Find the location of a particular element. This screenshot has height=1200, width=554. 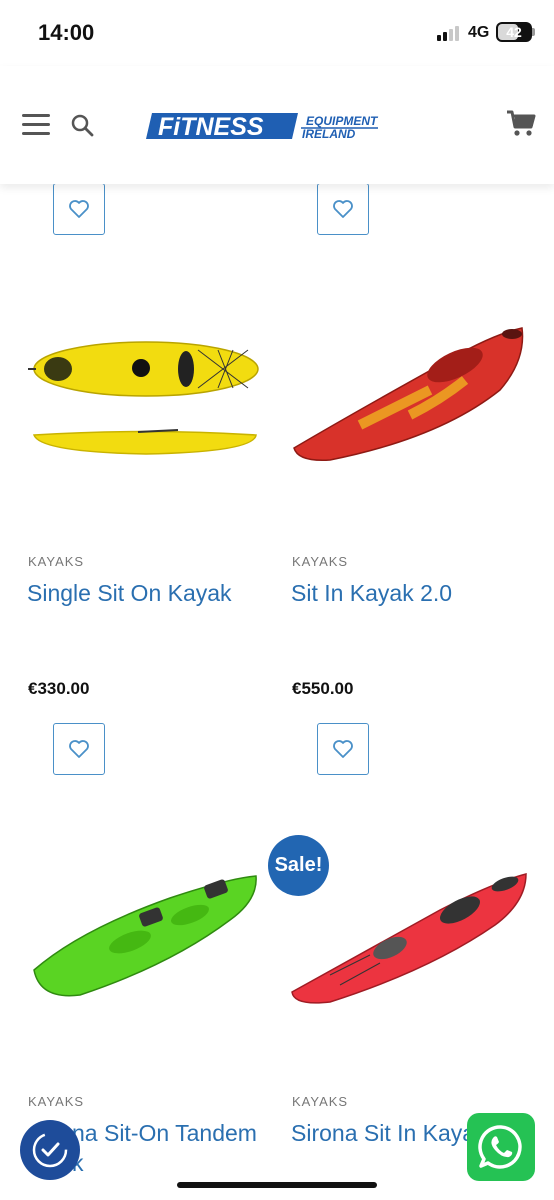

product-title: na Sit-On Tandem is located at coordinates (164, 1133).